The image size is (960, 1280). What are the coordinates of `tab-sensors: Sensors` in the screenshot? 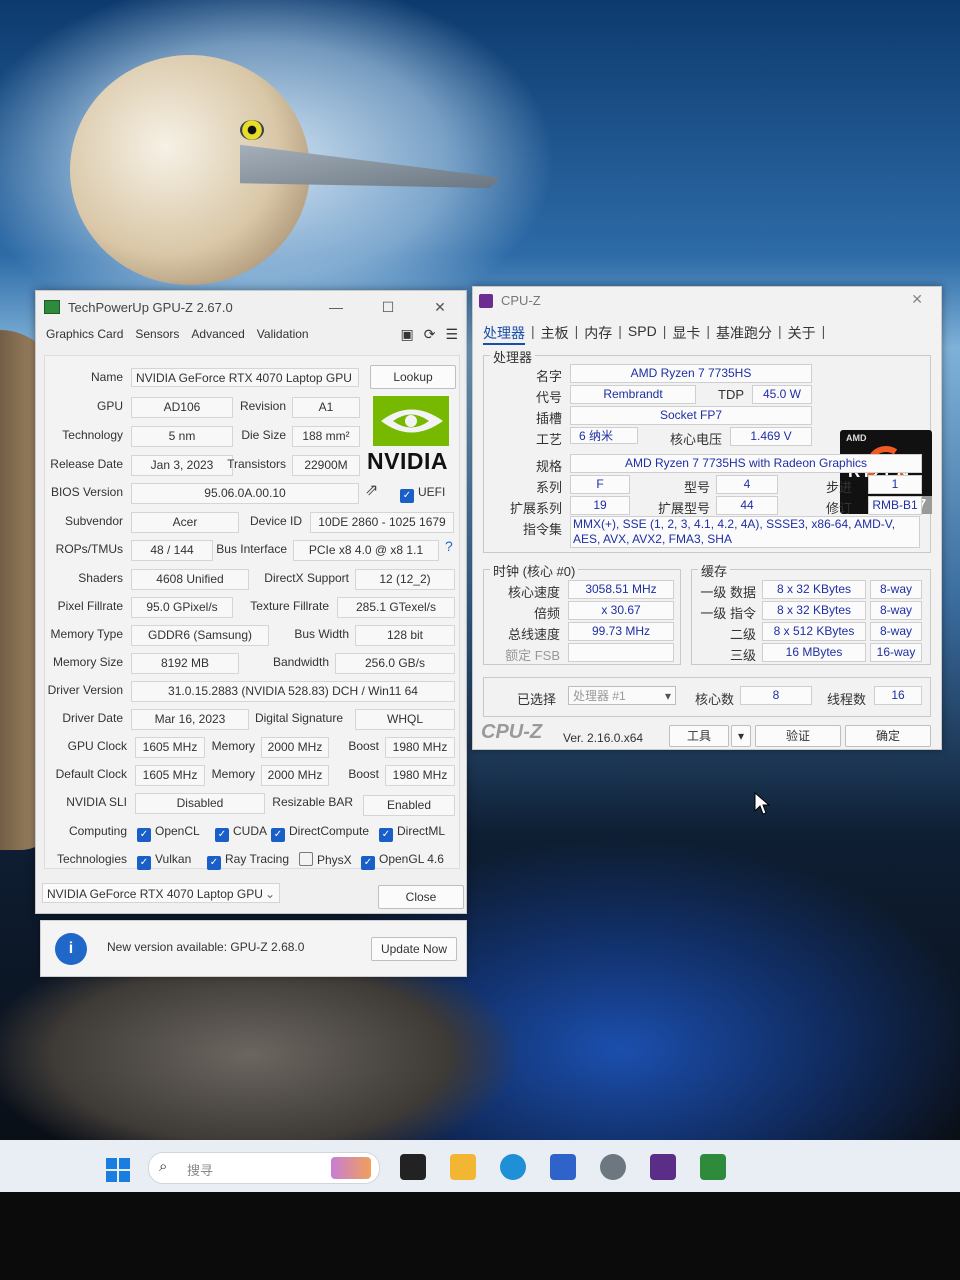 It's located at (157, 334).